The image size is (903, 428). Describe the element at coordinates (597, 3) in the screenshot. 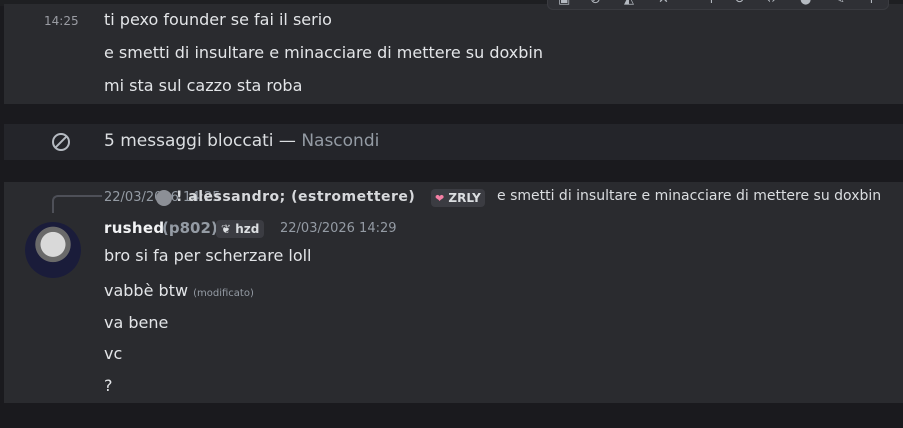

I see `link-icon: ⊘` at that location.